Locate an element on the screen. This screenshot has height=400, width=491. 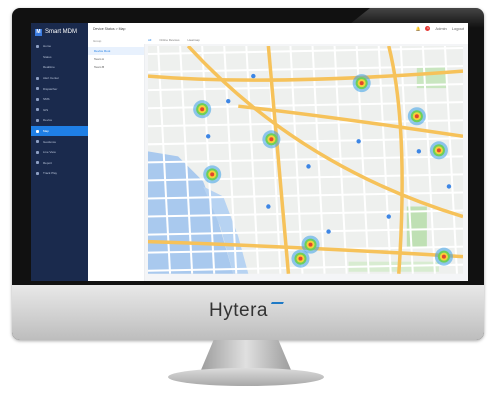
map-tabs: All Online Devices Heatmap is located at coordinates (306, 39).